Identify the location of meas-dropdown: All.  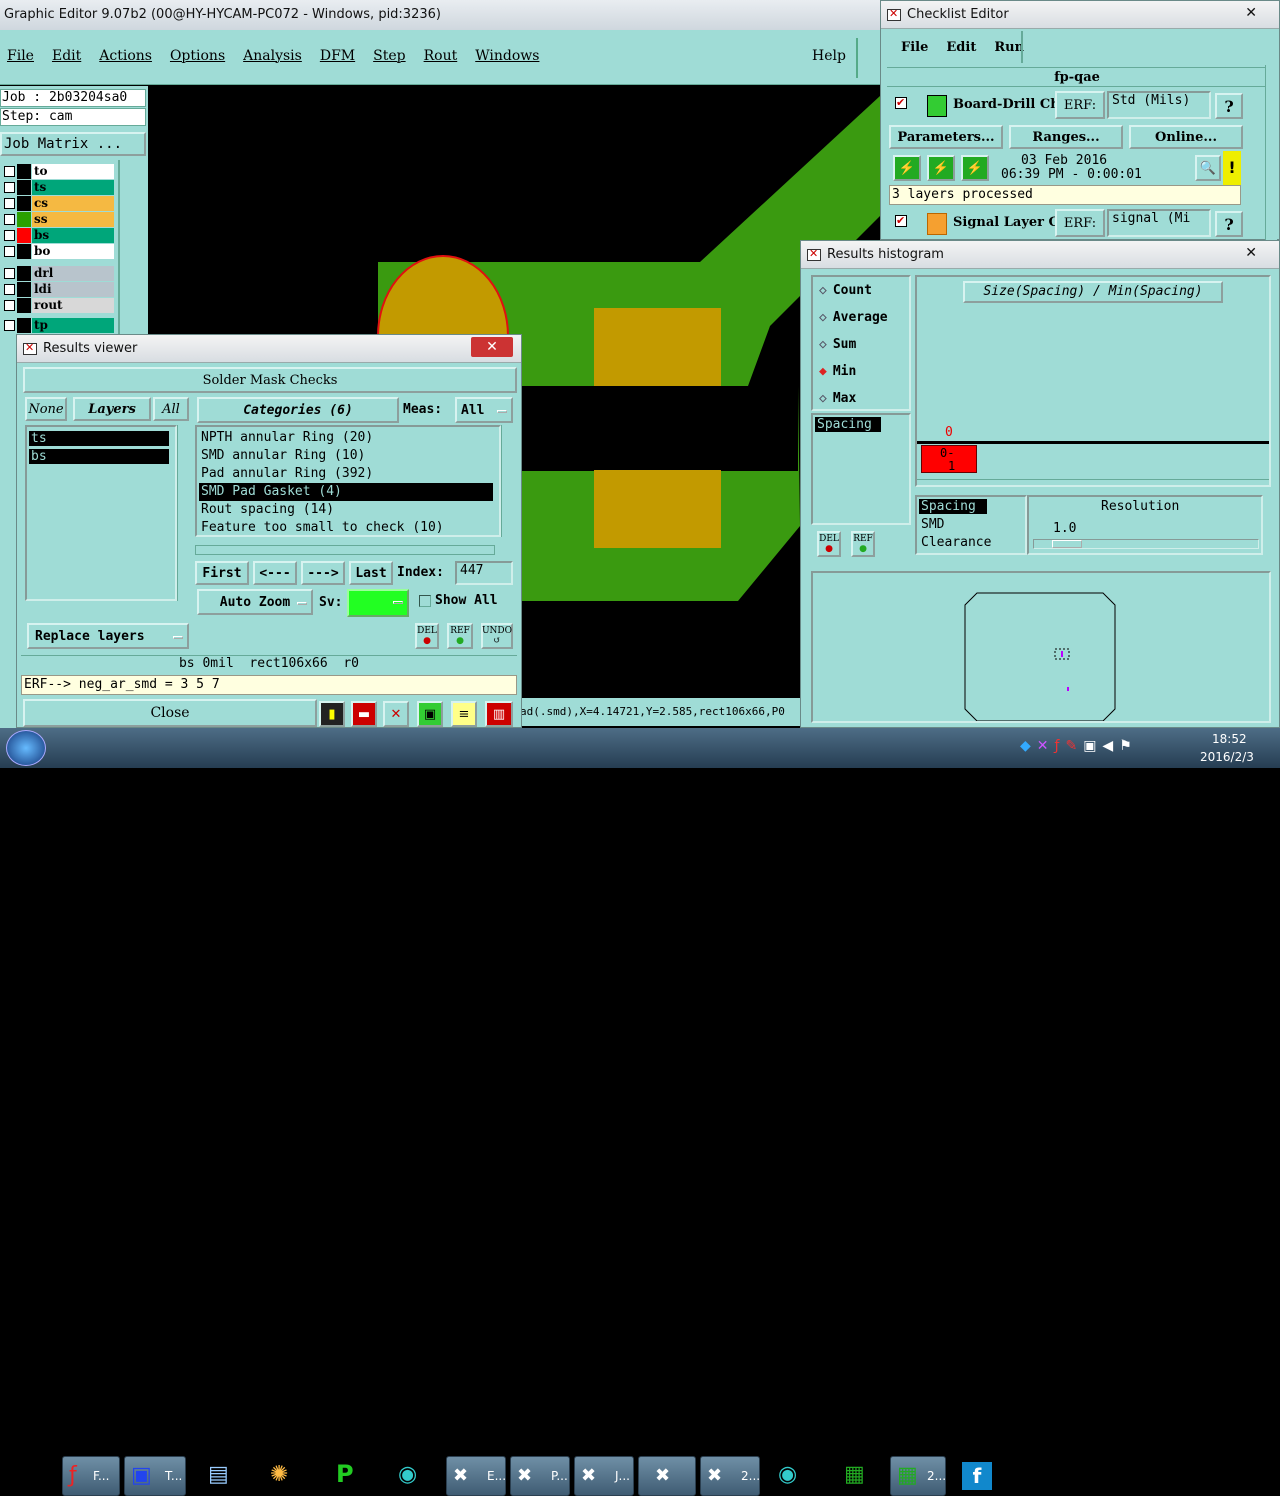
(484, 410).